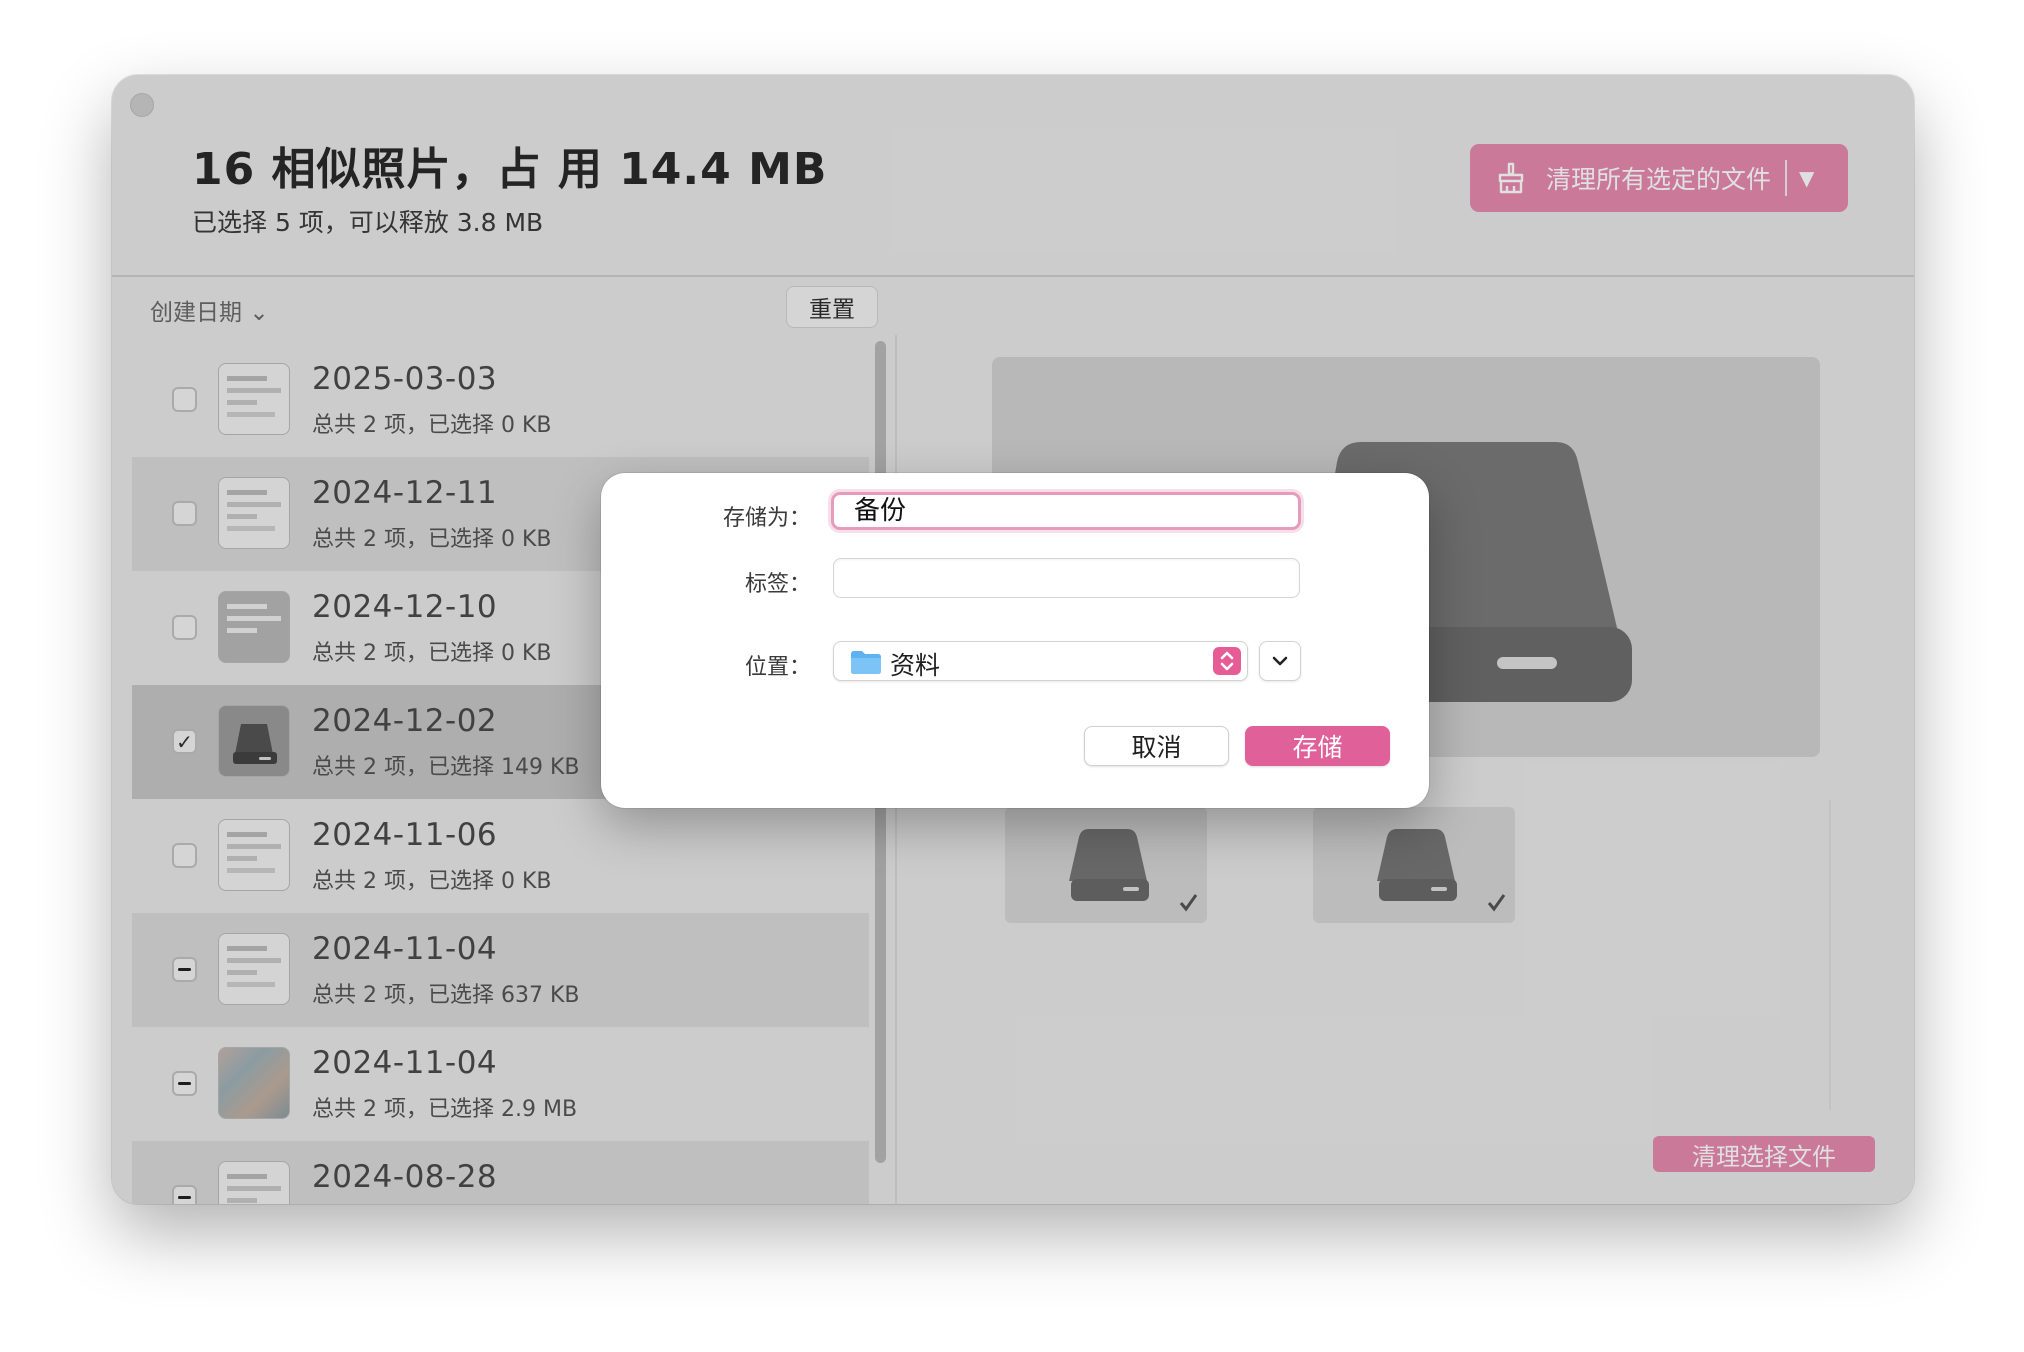  What do you see at coordinates (866, 662) in the screenshot?
I see `folder-icon` at bounding box center [866, 662].